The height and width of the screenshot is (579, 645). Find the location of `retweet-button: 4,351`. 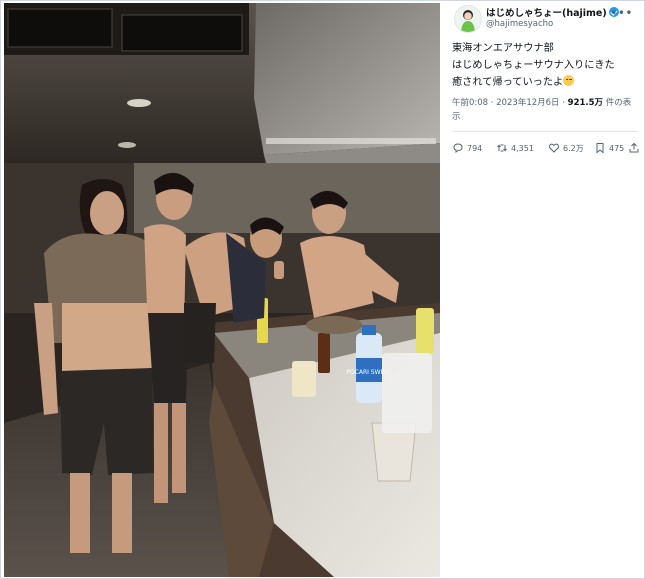

retweet-button: 4,351 is located at coordinates (515, 148).